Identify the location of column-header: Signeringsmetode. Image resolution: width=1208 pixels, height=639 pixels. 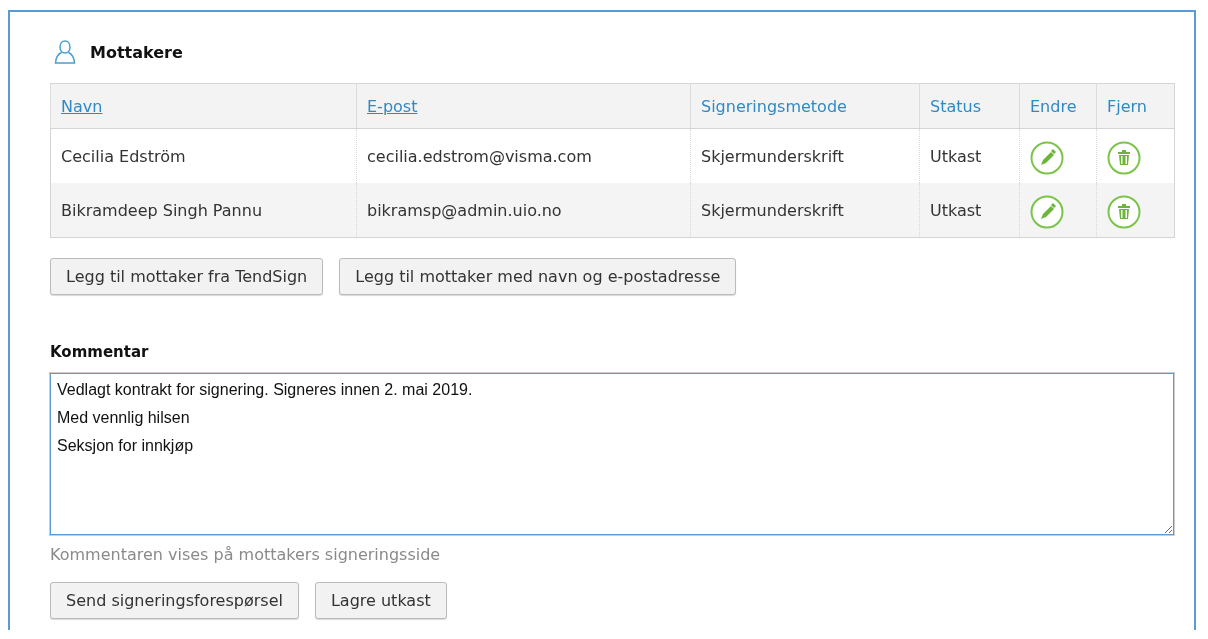
(774, 106).